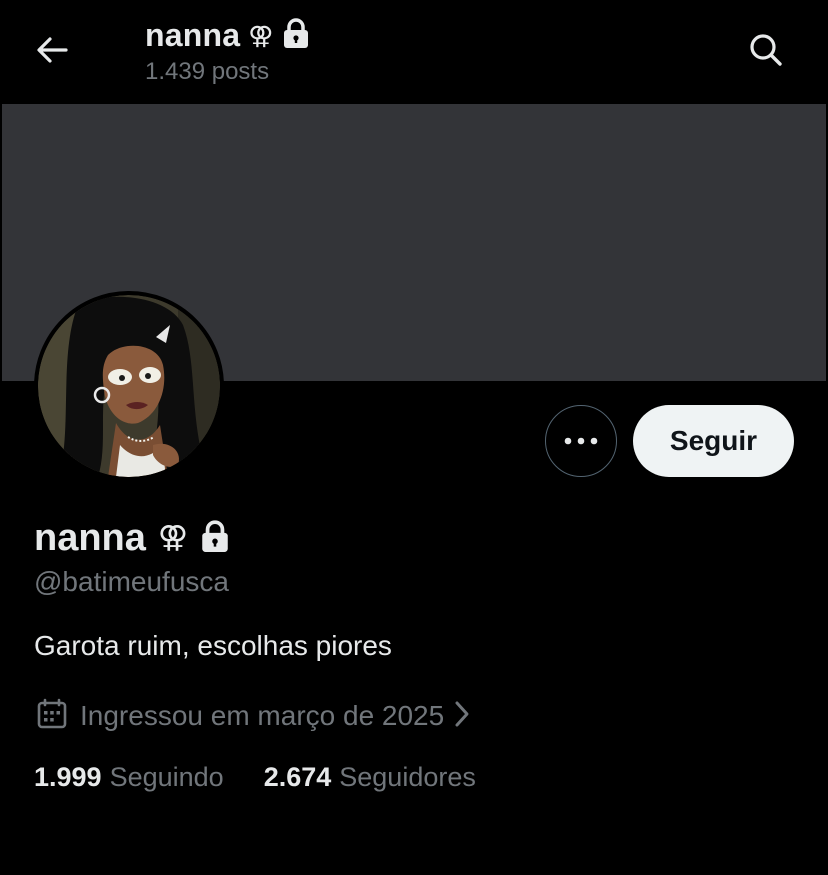  Describe the element at coordinates (166, 777) in the screenshot. I see `following-label: Seguindo` at that location.